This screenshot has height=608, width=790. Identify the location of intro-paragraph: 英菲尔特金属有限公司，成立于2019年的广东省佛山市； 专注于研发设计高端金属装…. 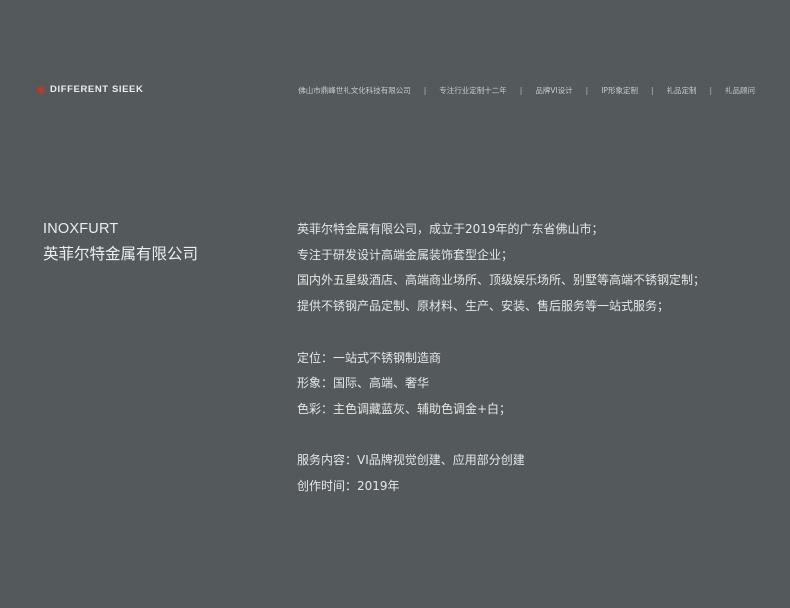
(532, 268).